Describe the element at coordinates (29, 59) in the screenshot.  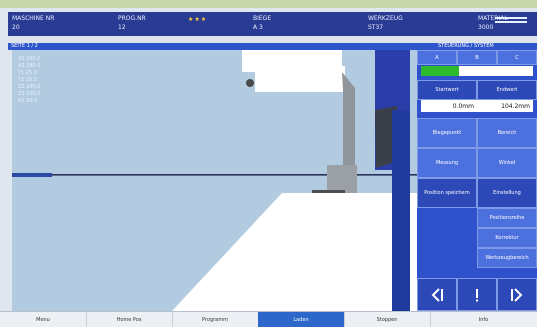
I see `readout-1: X1 200.0` at that location.